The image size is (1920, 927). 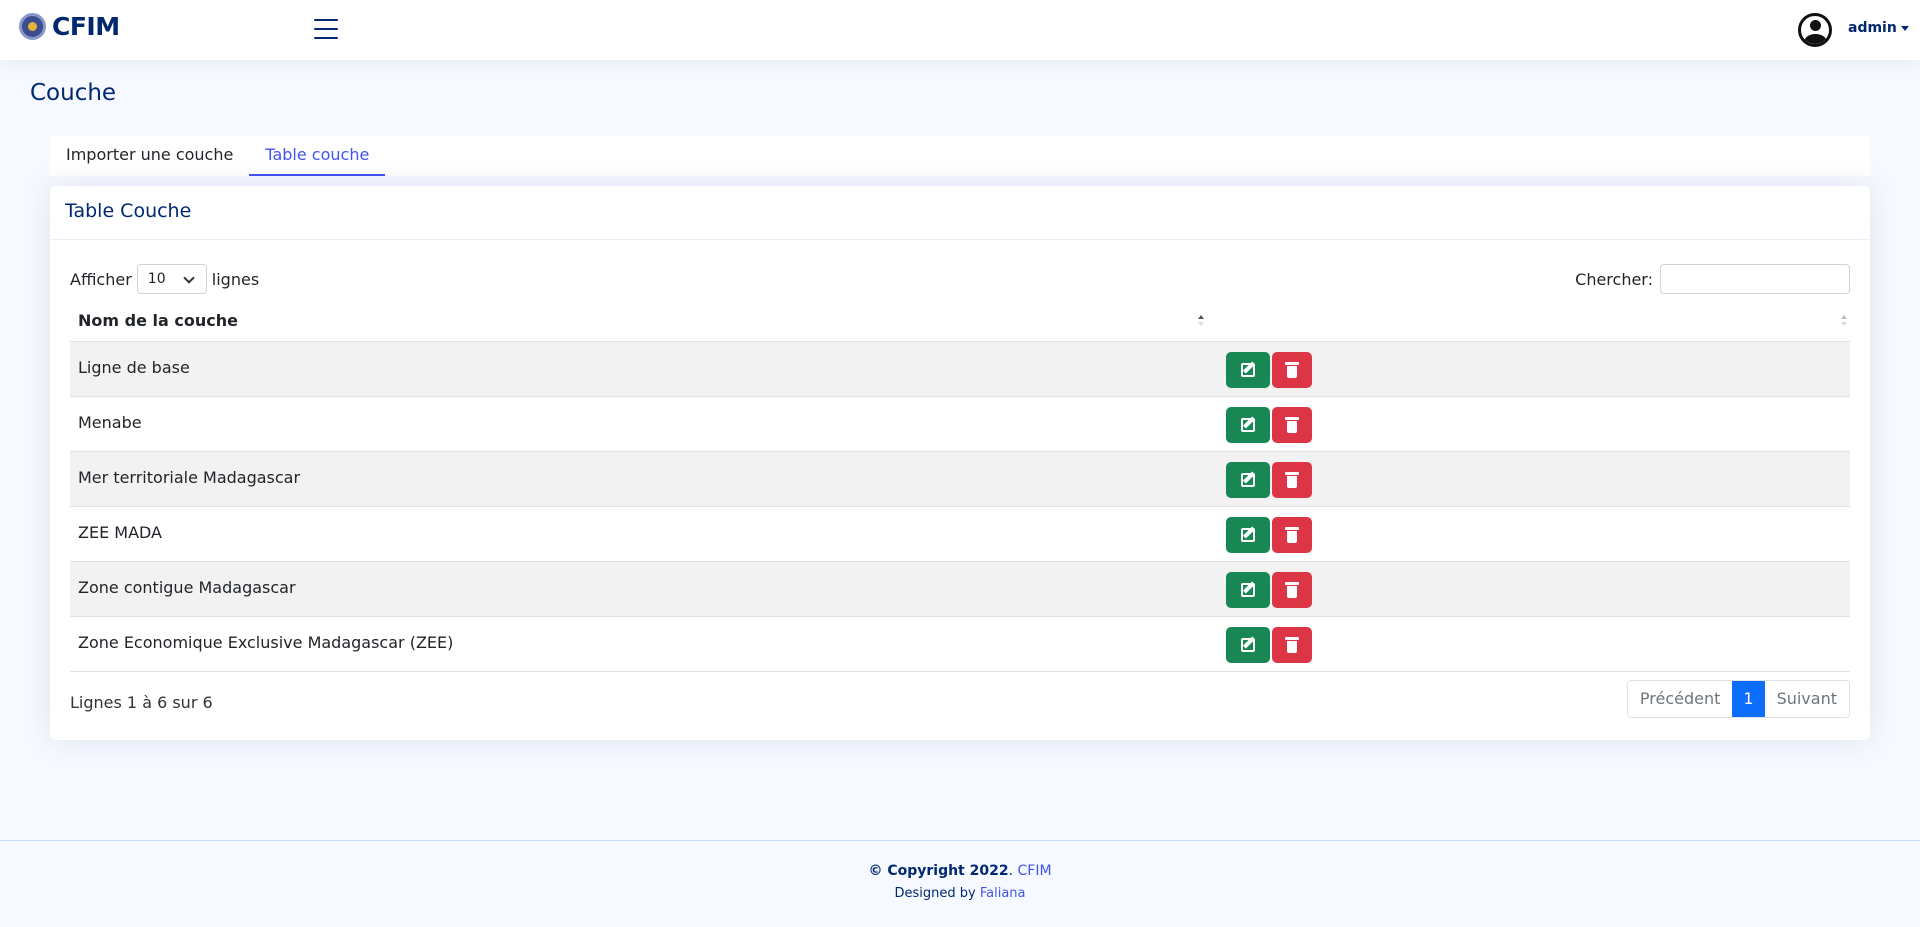 I want to click on designer-link: Faliana, so click(x=1003, y=893).